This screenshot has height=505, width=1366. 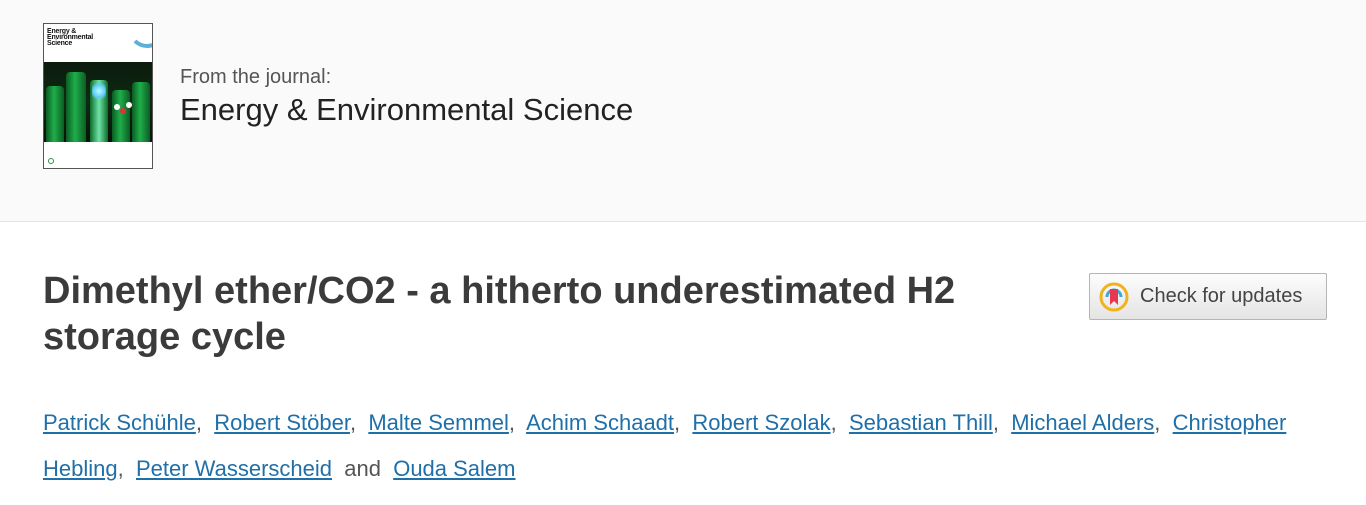 I want to click on rsc-logo-icon, so click(x=51, y=161).